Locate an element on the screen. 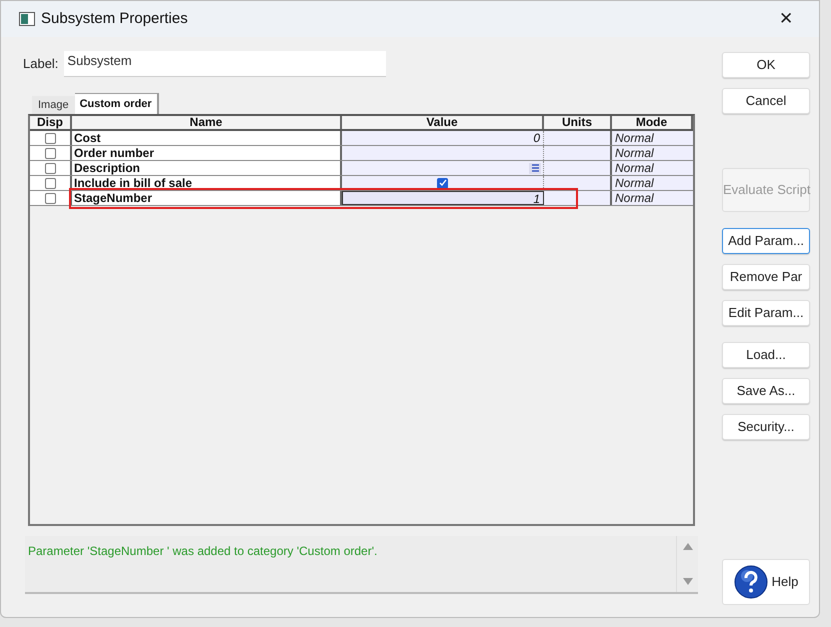 The image size is (831, 627). table-cell: Order number is located at coordinates (207, 153).